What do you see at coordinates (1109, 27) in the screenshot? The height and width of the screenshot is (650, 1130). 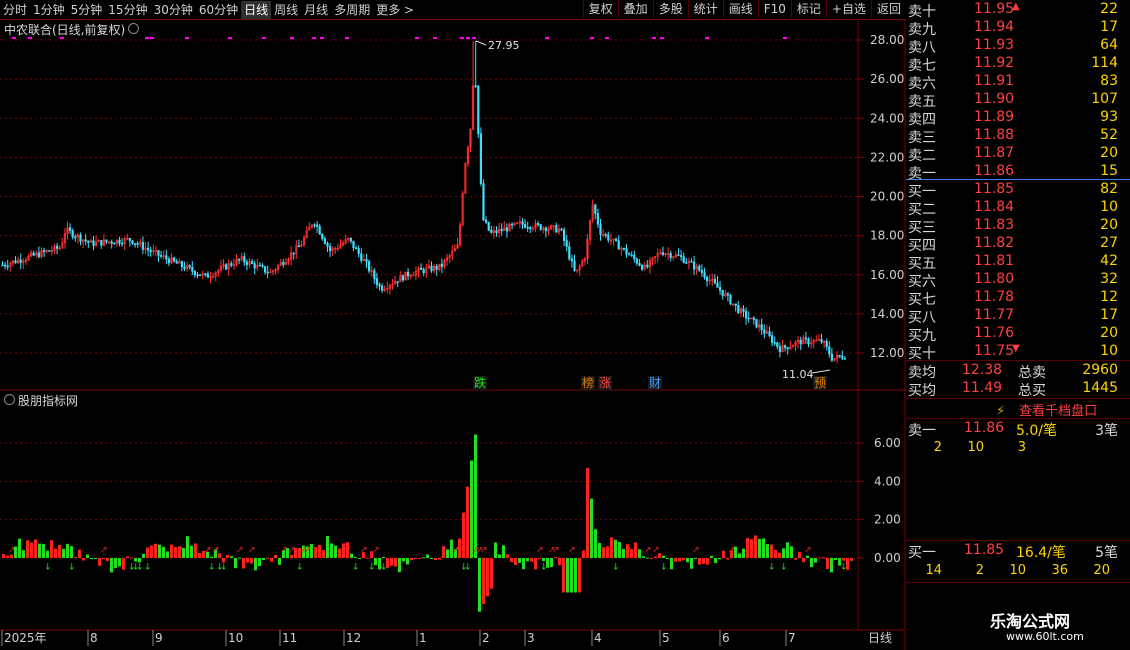 I see `order-volume: 17` at bounding box center [1109, 27].